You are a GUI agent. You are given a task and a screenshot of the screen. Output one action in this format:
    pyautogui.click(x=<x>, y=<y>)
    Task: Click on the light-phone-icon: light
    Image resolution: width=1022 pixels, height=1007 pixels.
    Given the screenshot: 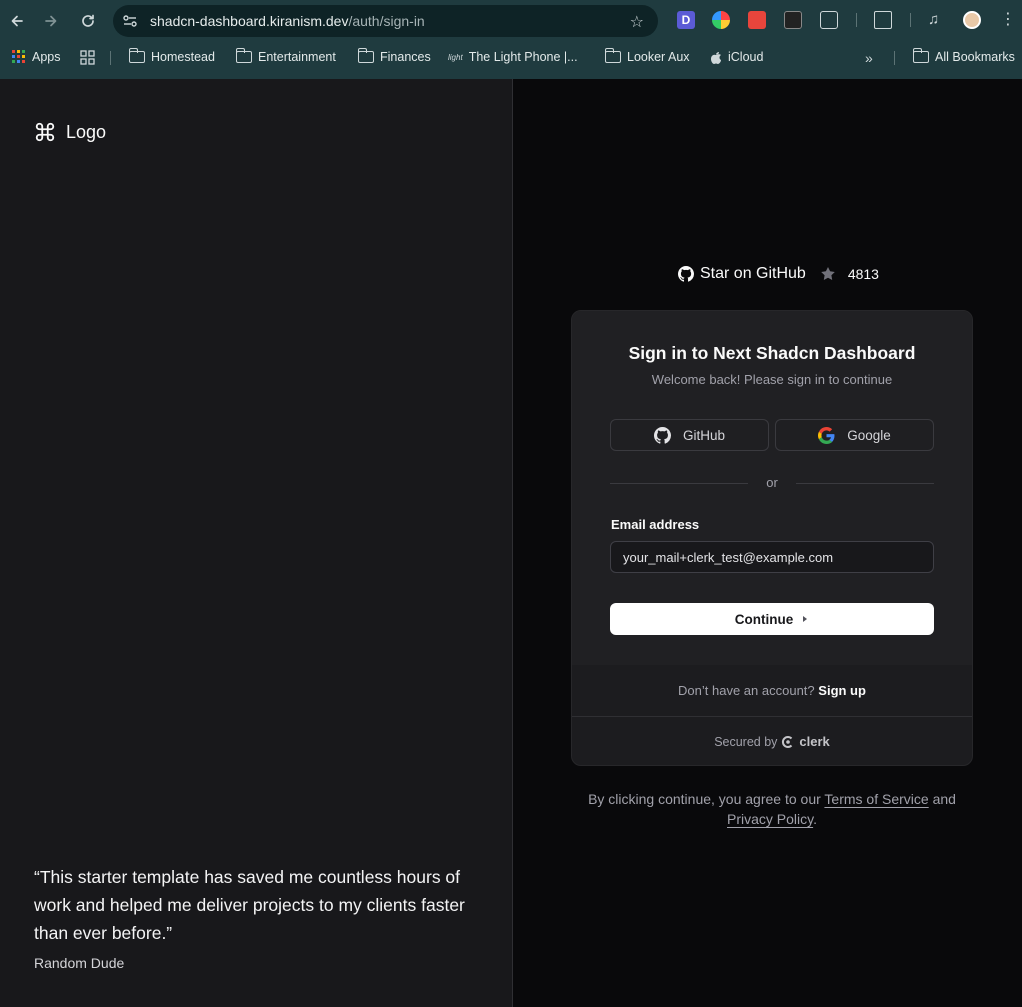 What is the action you would take?
    pyautogui.click(x=455, y=57)
    